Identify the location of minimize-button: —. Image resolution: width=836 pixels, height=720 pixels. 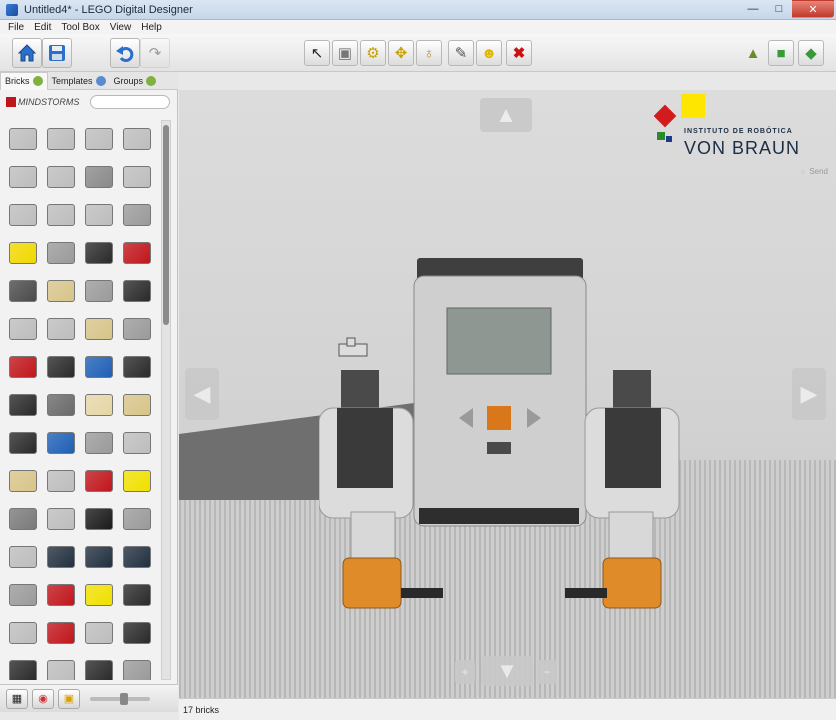
(753, 9).